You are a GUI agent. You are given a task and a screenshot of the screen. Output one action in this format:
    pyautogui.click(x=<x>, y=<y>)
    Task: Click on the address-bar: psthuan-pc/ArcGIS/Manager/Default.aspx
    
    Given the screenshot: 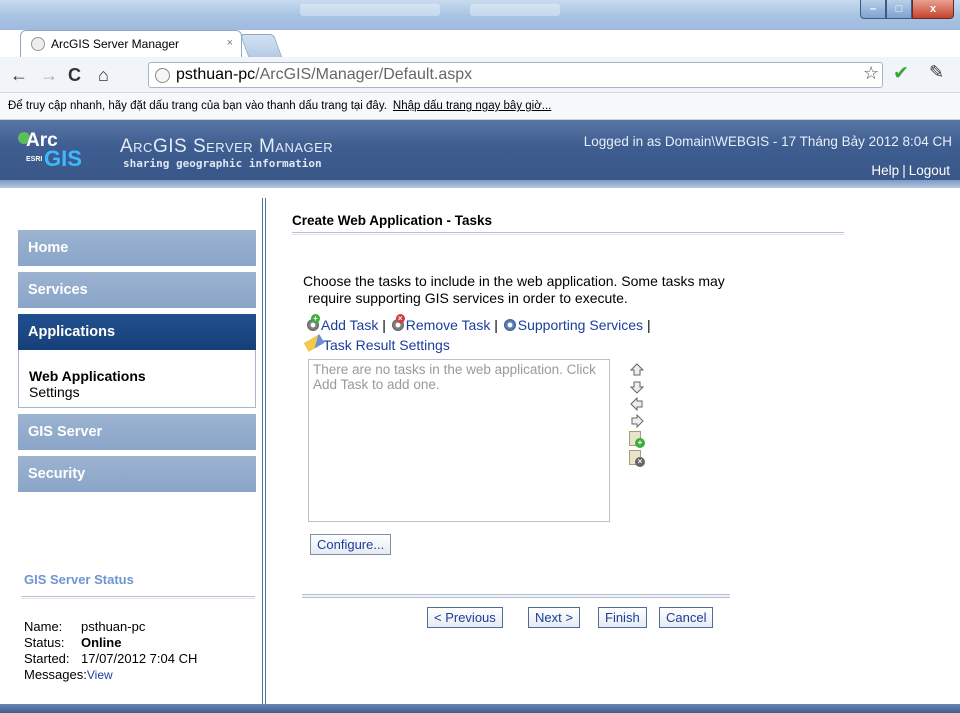 What is the action you would take?
    pyautogui.click(x=515, y=75)
    